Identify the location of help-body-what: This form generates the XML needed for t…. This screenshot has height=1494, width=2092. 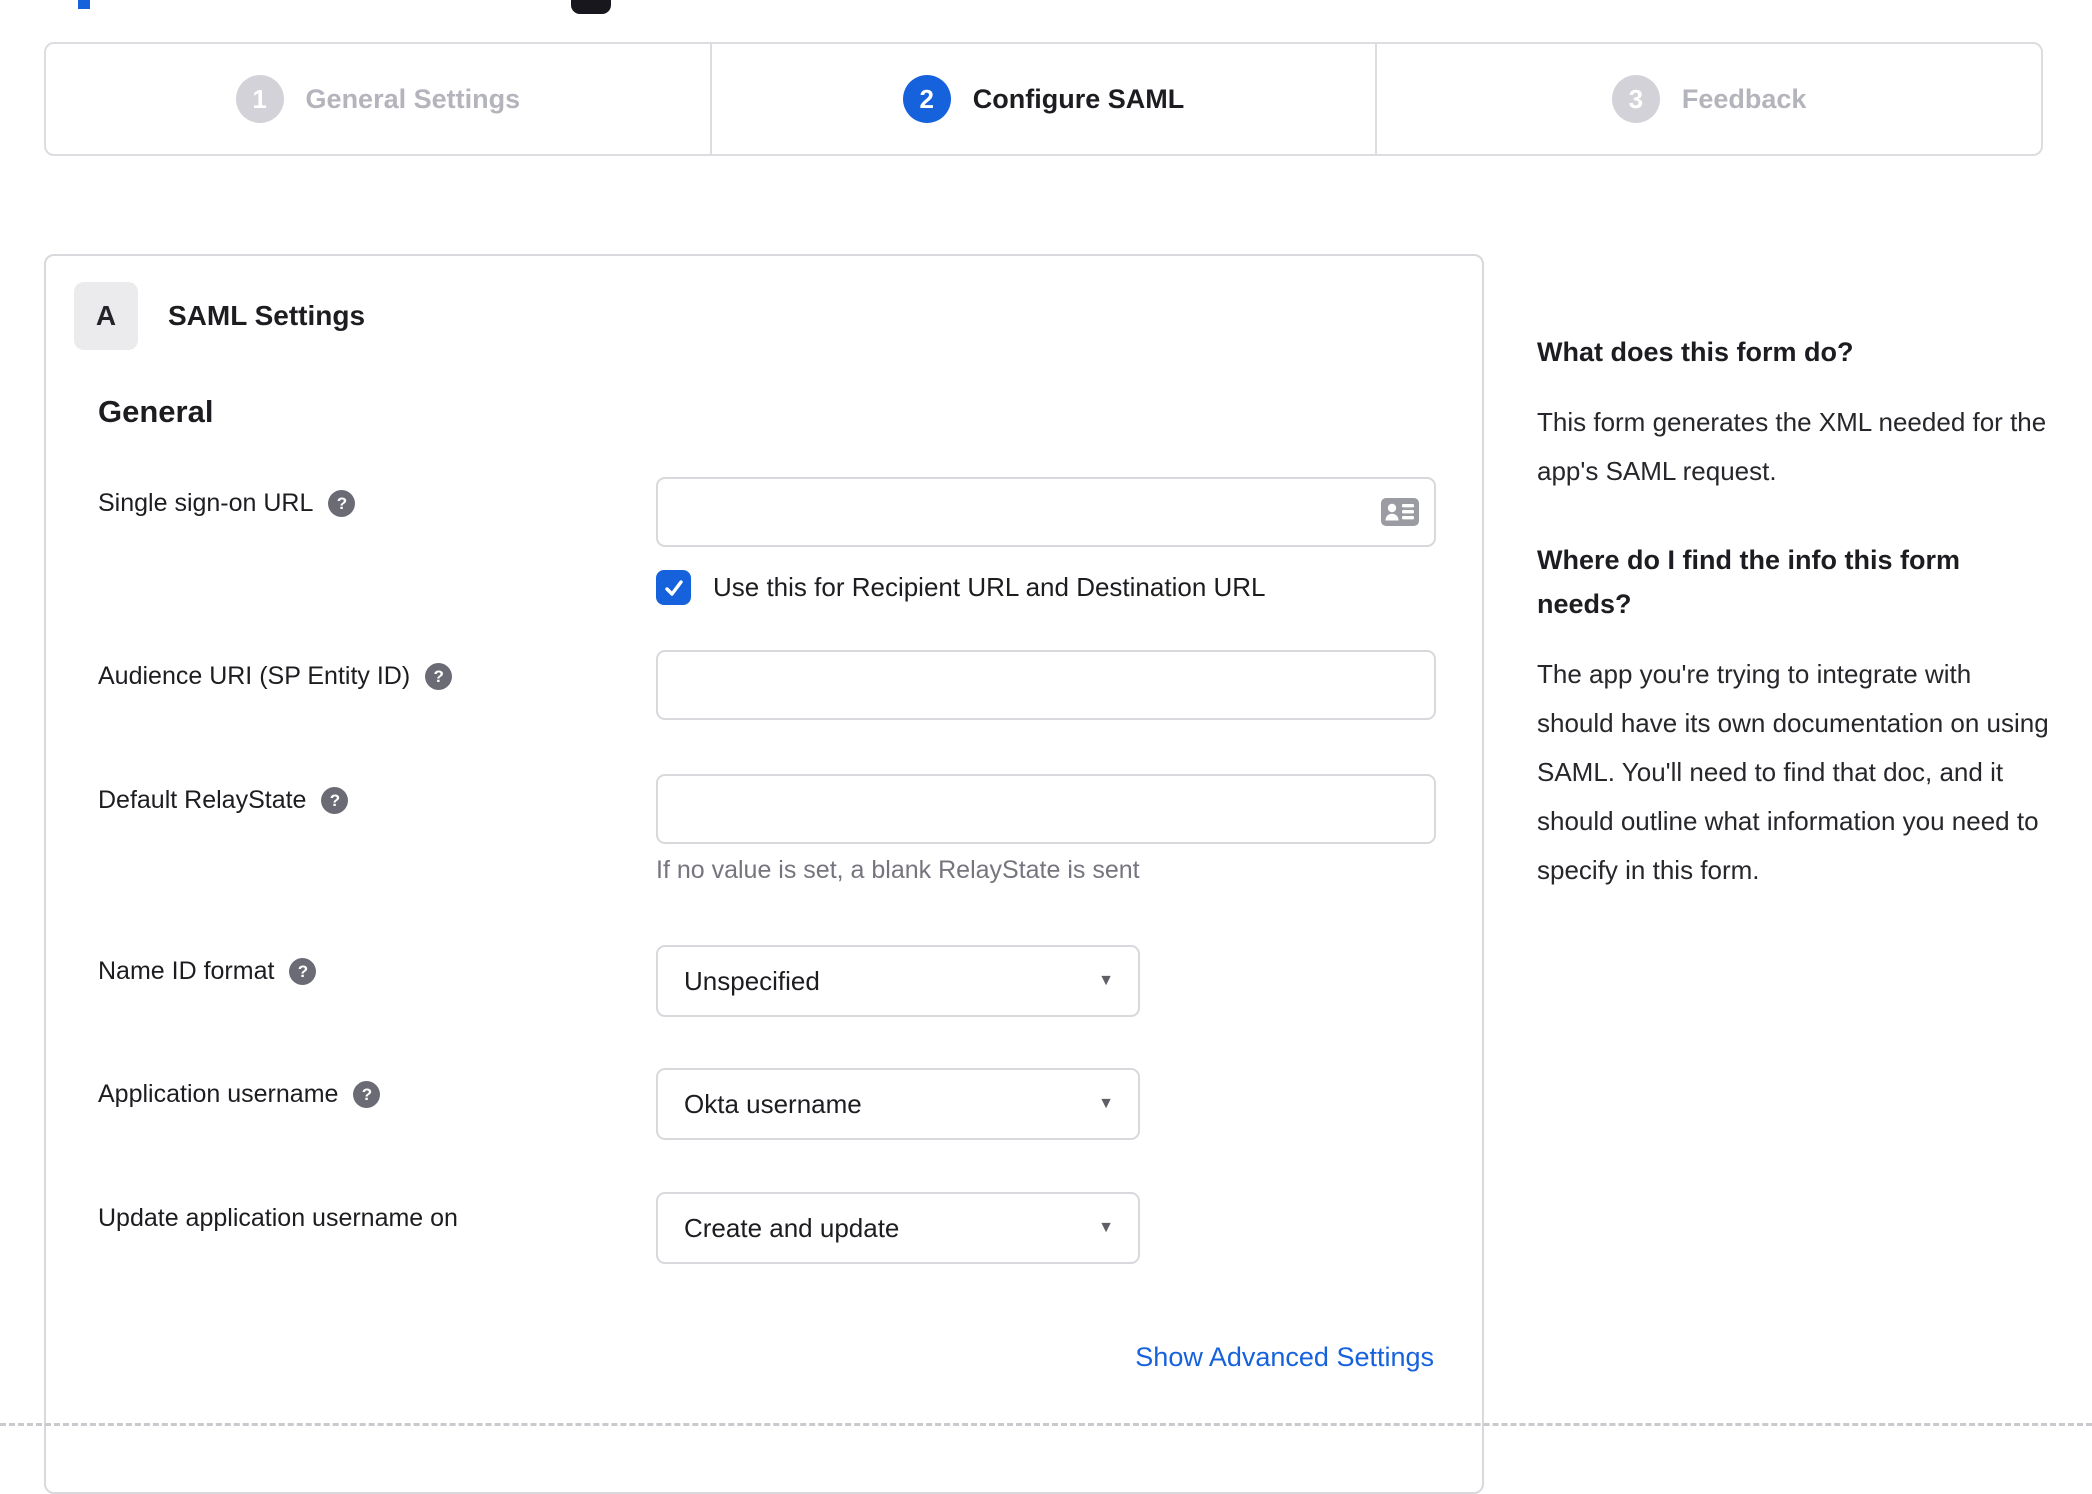
(1792, 446).